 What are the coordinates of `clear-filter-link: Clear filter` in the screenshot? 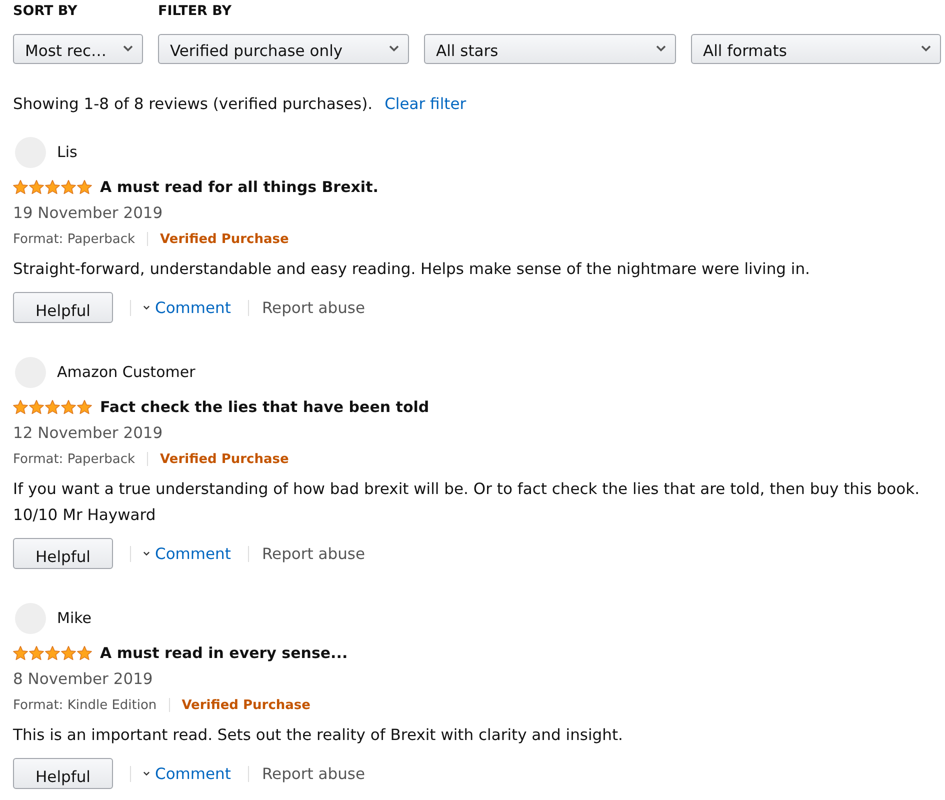 It's located at (425, 104).